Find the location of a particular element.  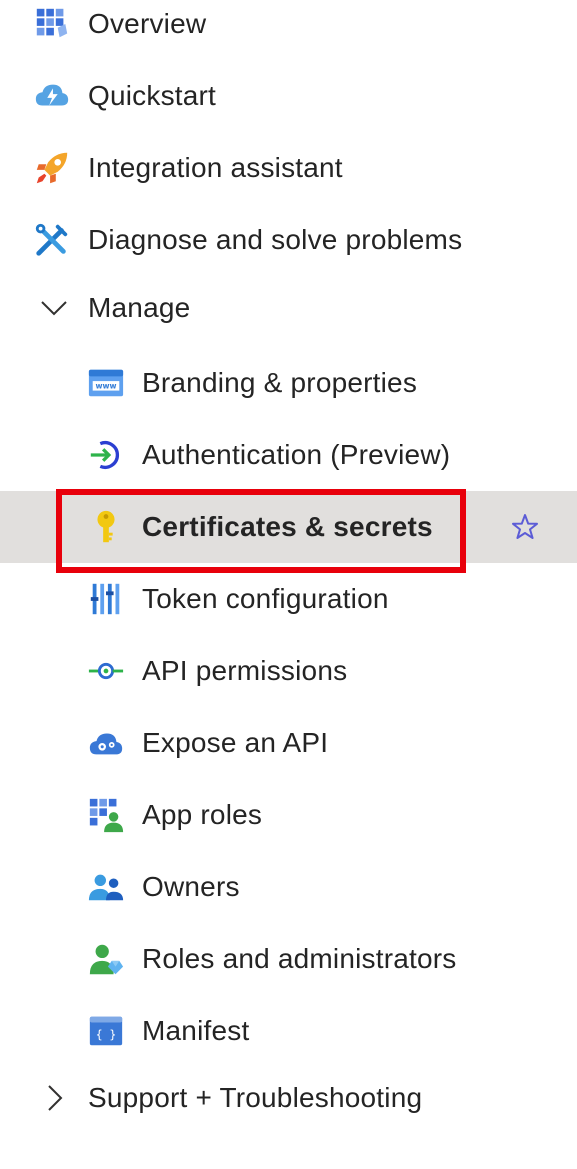

nav-item-api-permissions-label: API permissions is located at coordinates (245, 670).